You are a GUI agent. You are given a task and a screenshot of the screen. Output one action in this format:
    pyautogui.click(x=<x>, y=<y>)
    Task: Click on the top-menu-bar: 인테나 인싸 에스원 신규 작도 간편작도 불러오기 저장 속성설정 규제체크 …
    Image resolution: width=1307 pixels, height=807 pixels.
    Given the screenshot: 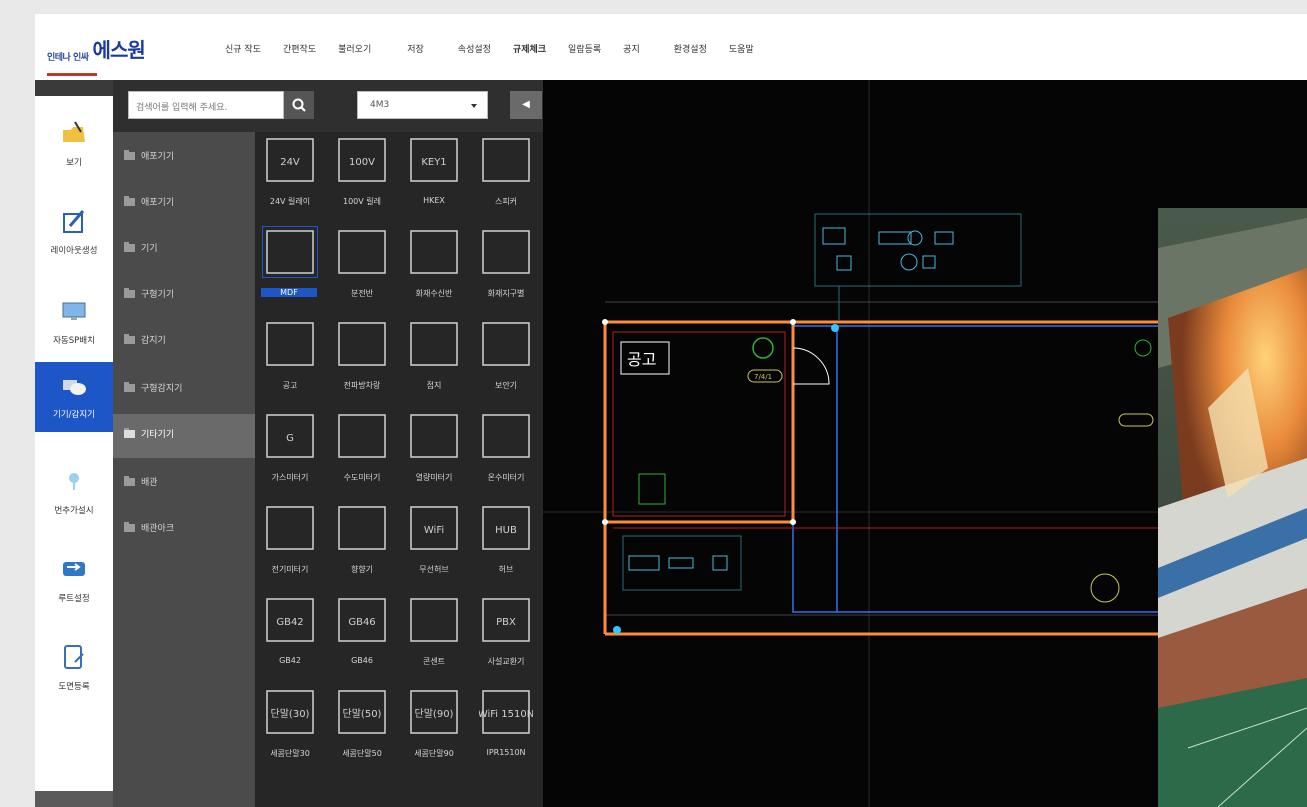 What is the action you would take?
    pyautogui.click(x=671, y=47)
    